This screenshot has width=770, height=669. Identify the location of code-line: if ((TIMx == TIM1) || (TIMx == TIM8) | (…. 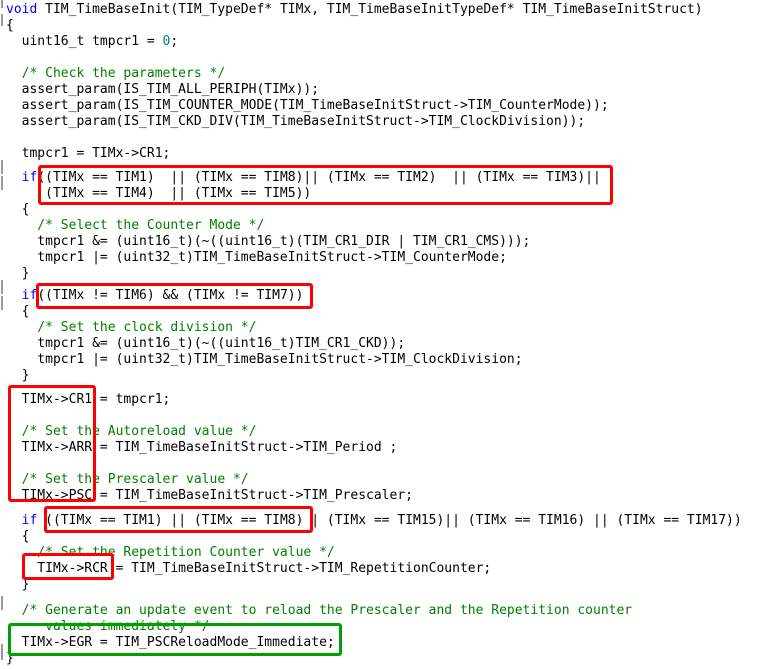
(374, 521).